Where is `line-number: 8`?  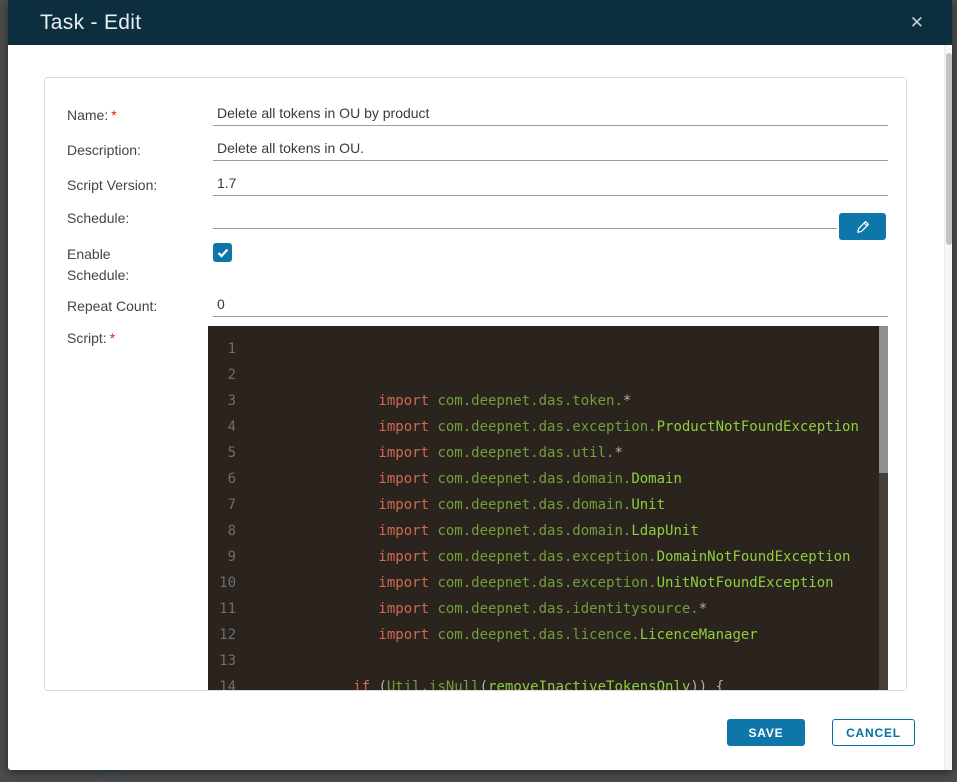
line-number: 8 is located at coordinates (231, 531).